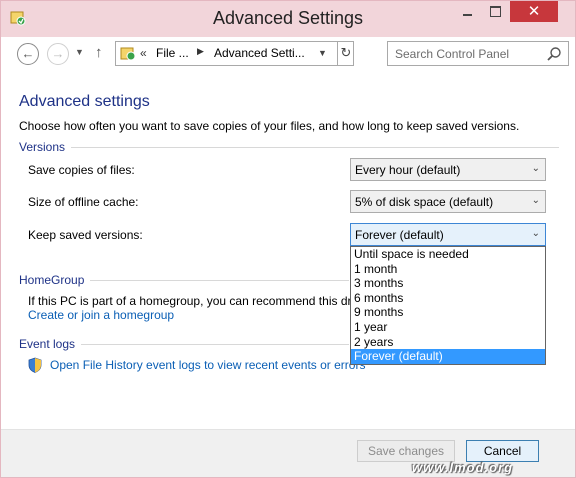 Image resolution: width=576 pixels, height=478 pixels. What do you see at coordinates (215, 344) in the screenshot?
I see `event-logs-divider` at bounding box center [215, 344].